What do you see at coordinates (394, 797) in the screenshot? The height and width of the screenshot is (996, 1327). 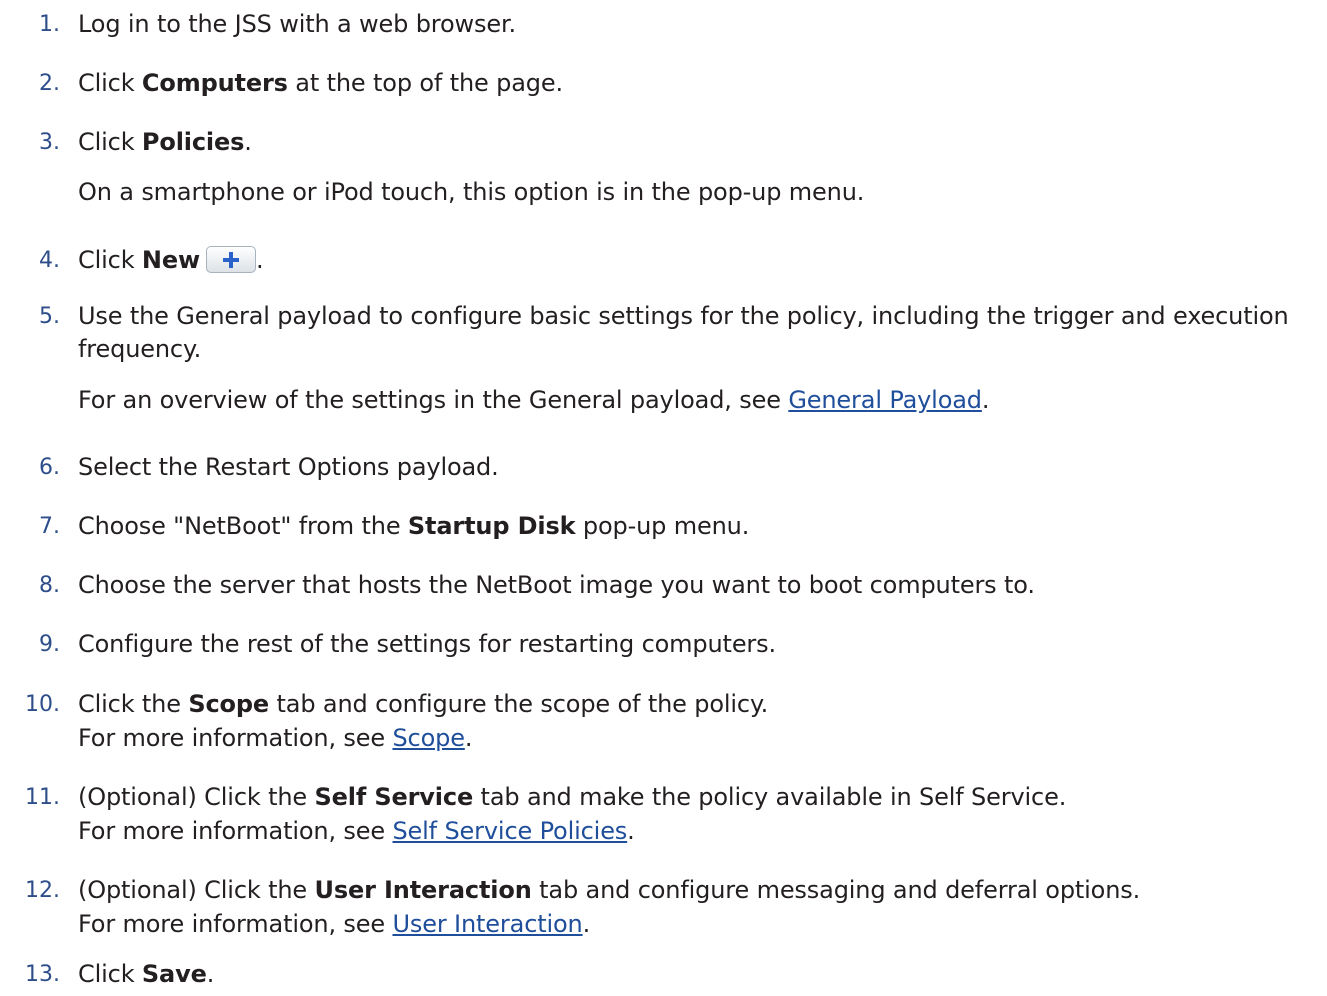 I see `ui-label-self-service: Self Service` at bounding box center [394, 797].